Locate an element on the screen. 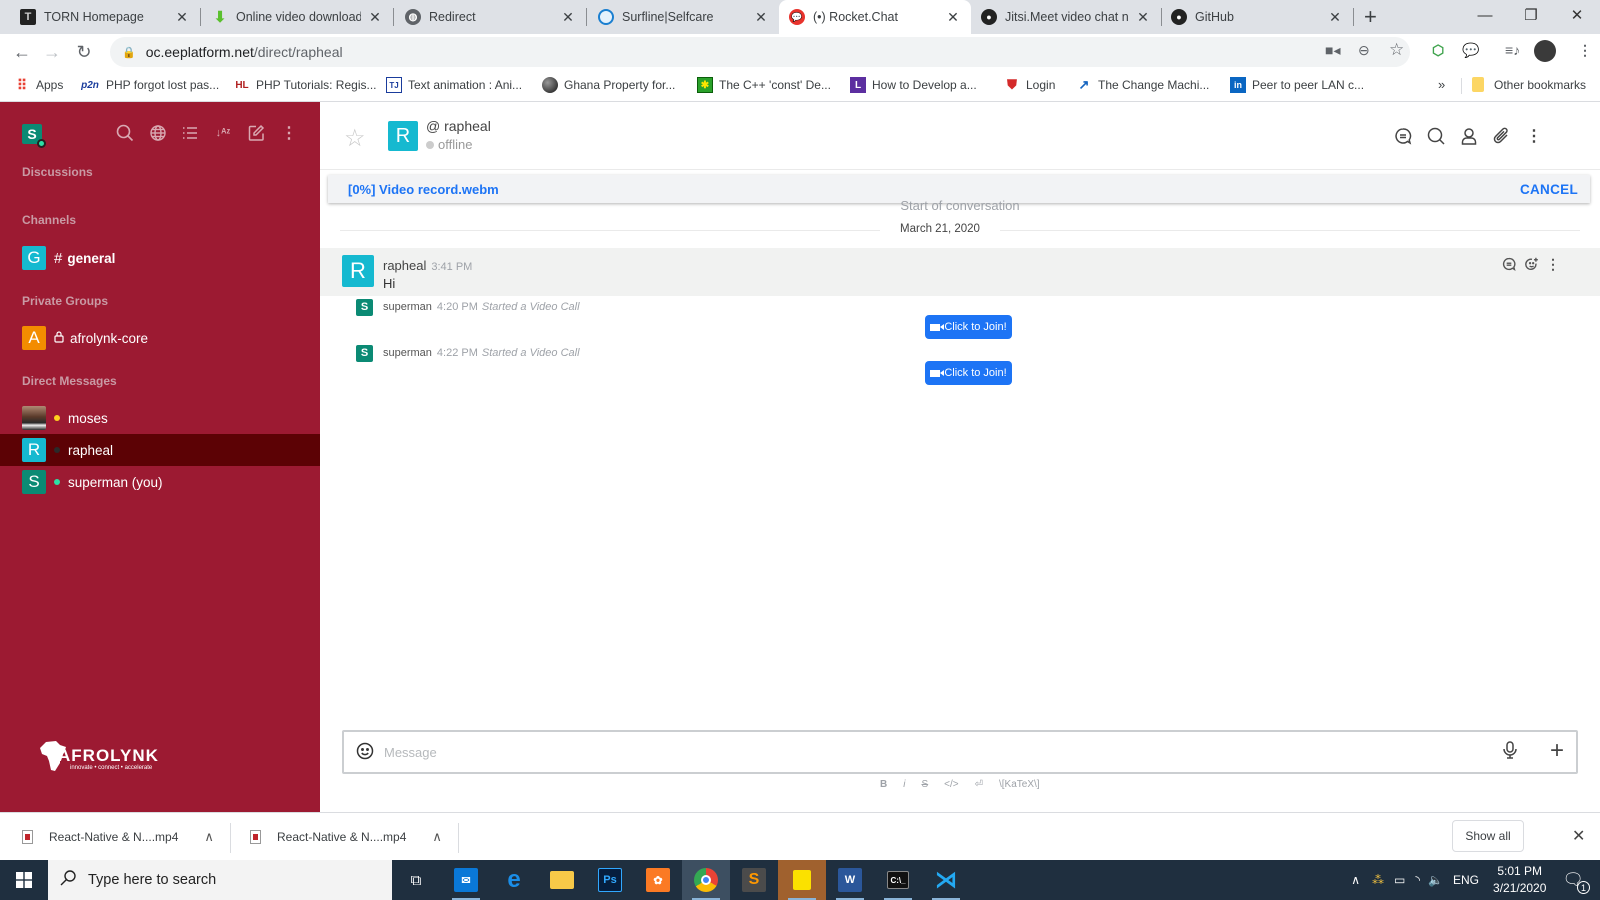  bookmark-apps: ⠿ Apps is located at coordinates (39, 85).